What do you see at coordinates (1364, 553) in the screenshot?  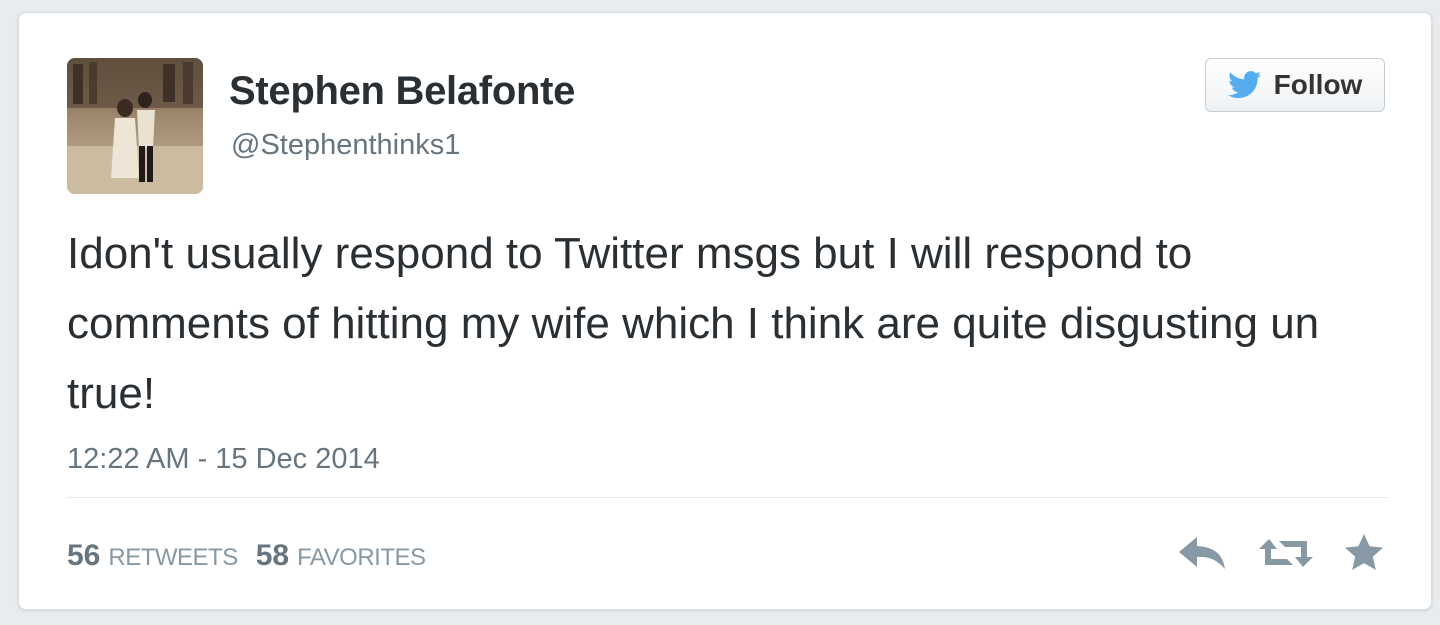 I see `star-icon` at bounding box center [1364, 553].